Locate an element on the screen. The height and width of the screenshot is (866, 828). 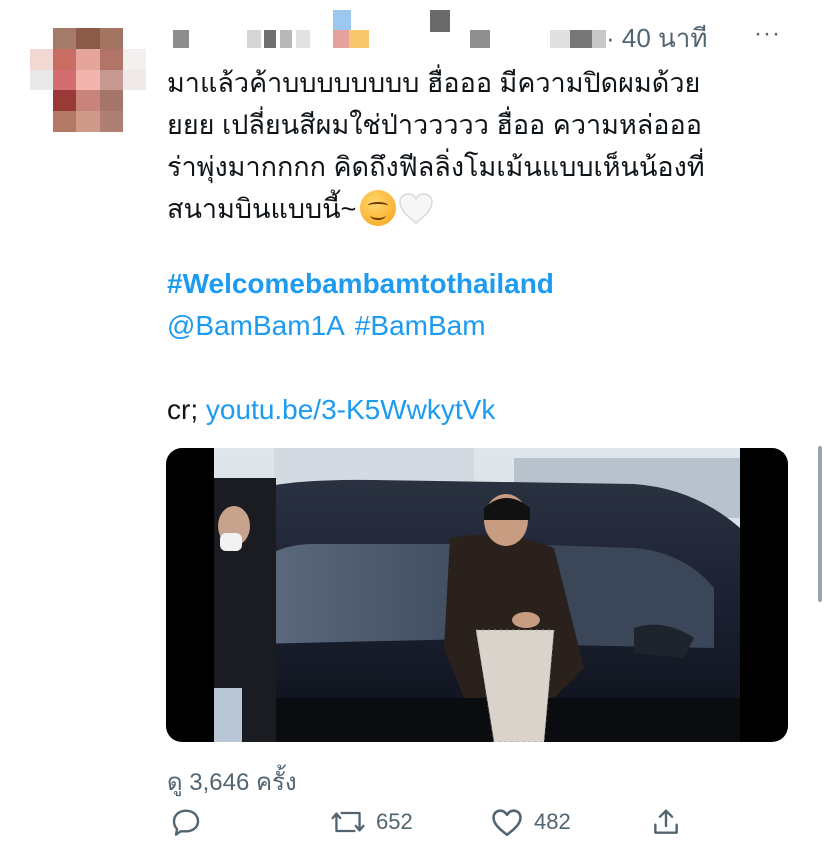
heart-icon is located at coordinates (507, 823).